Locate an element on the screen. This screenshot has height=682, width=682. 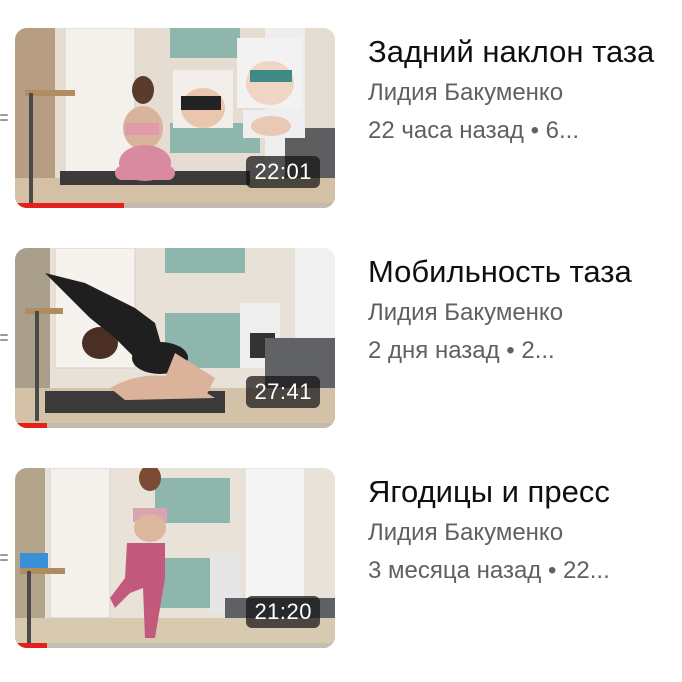
video-title: Мобильность таза is located at coordinates (524, 272).